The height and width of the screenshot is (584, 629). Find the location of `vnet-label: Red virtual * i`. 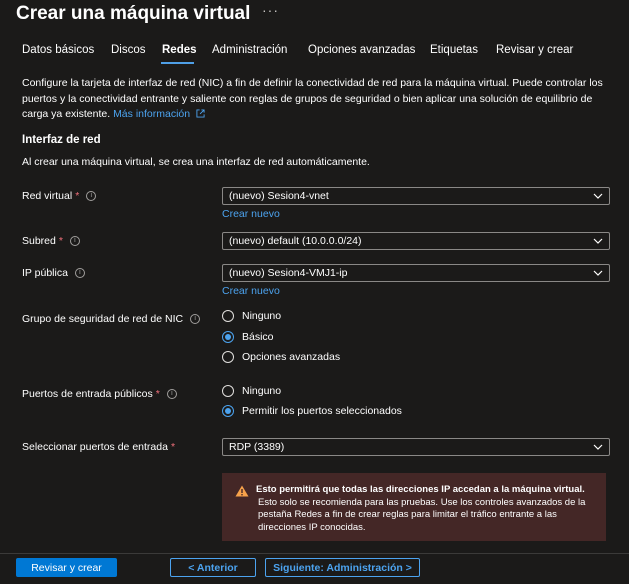

vnet-label: Red virtual * i is located at coordinates (59, 196).